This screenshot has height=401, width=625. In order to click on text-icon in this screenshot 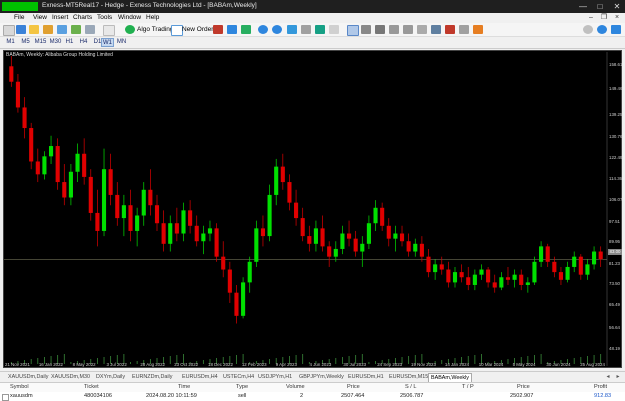, I will do `click(464, 29)`.